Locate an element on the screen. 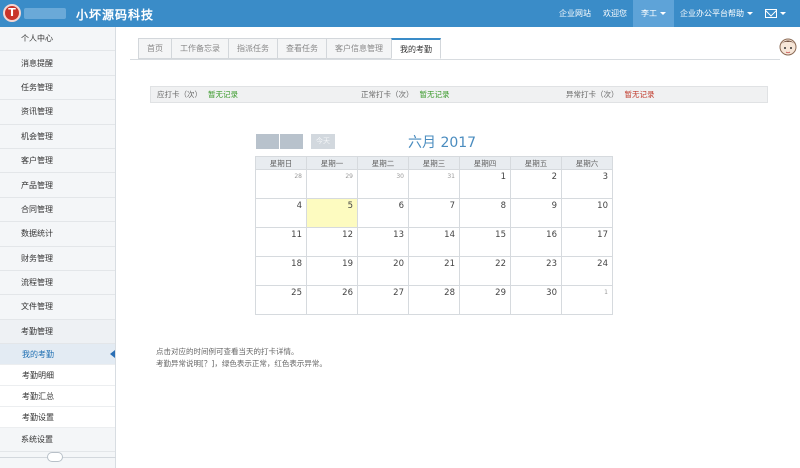 The width and height of the screenshot is (800, 468). tab-divider is located at coordinates (455, 59).